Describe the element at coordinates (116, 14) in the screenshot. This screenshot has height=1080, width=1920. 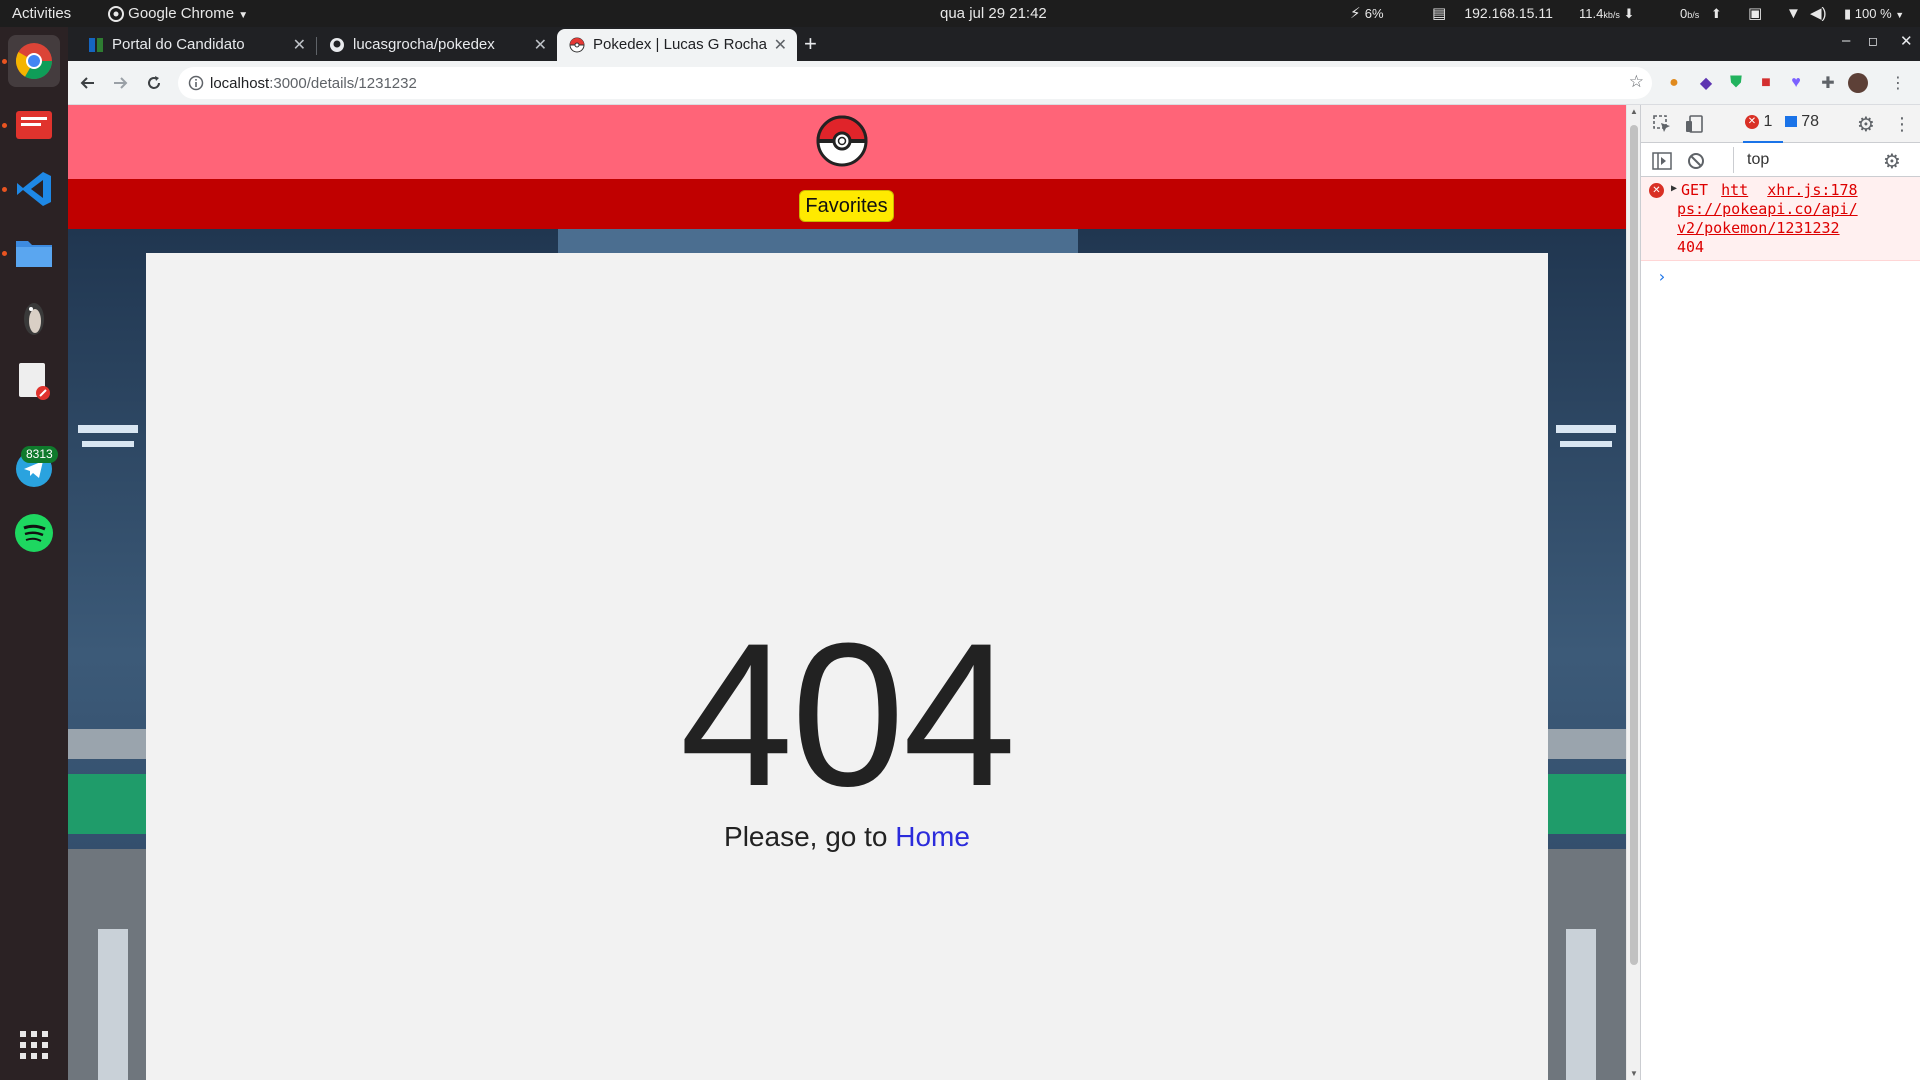
I see `chrome-small-icon` at that location.